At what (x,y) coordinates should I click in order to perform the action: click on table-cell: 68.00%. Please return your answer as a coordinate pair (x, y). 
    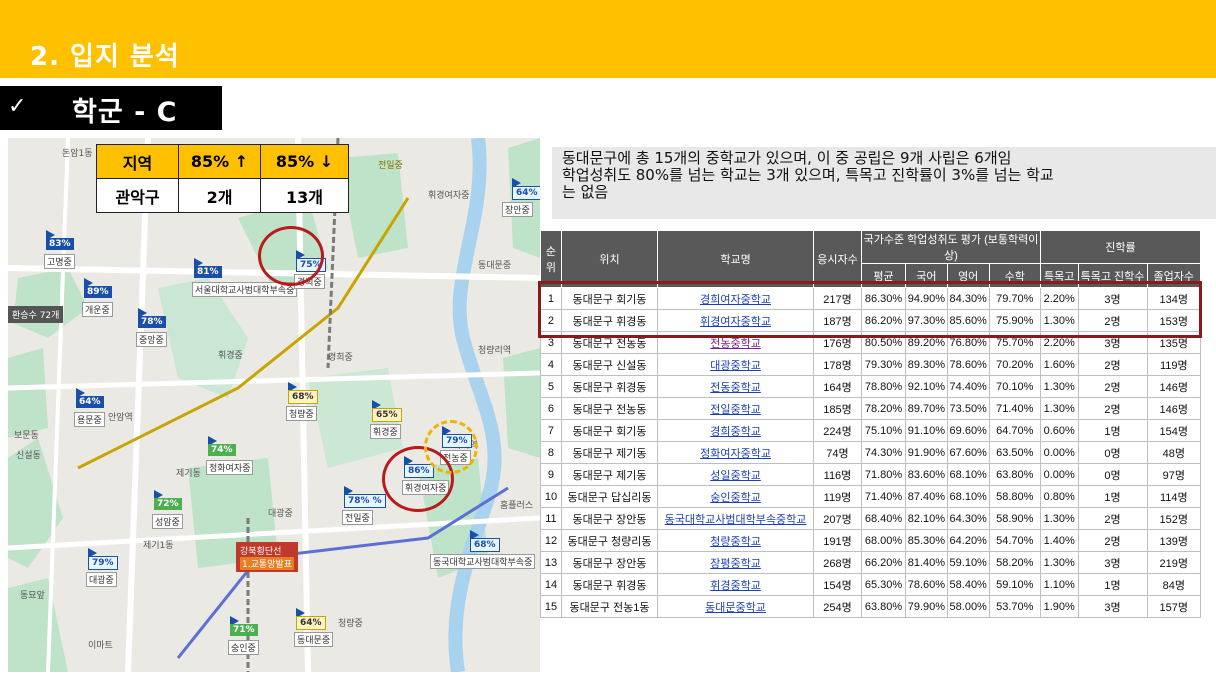
    Looking at the image, I should click on (883, 540).